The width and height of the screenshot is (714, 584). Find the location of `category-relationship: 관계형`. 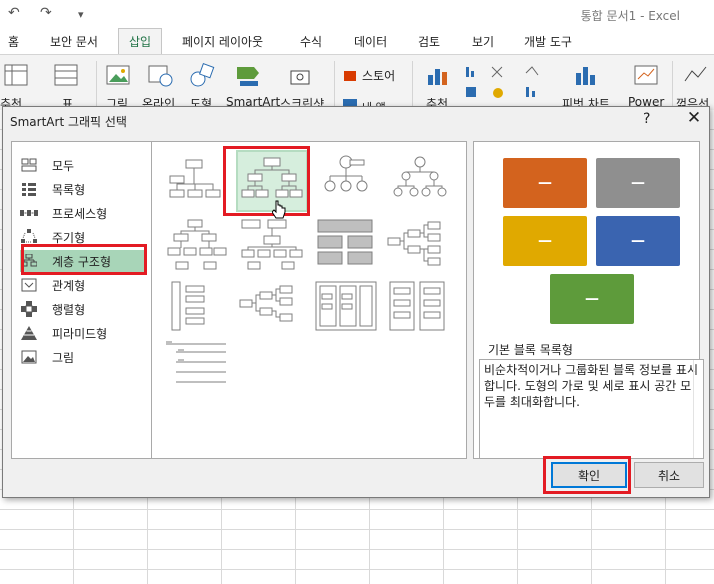

category-relationship: 관계형 is located at coordinates (83, 285).